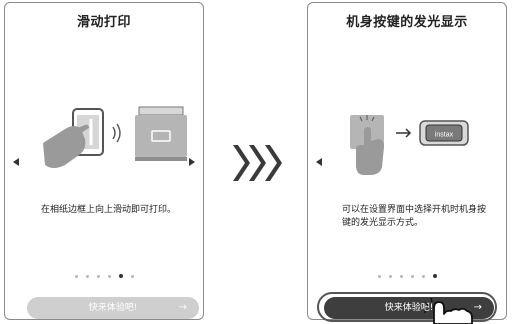  What do you see at coordinates (409, 145) in the screenshot?
I see `button-light-illustration: instax` at bounding box center [409, 145].